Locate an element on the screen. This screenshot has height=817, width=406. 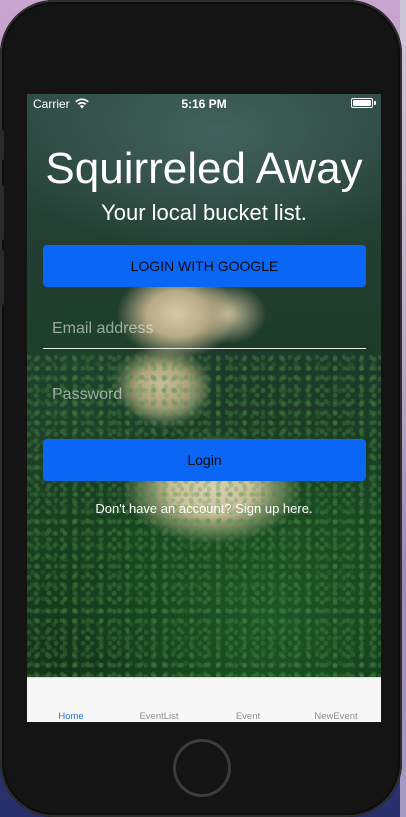
battery-icon is located at coordinates (363, 103).